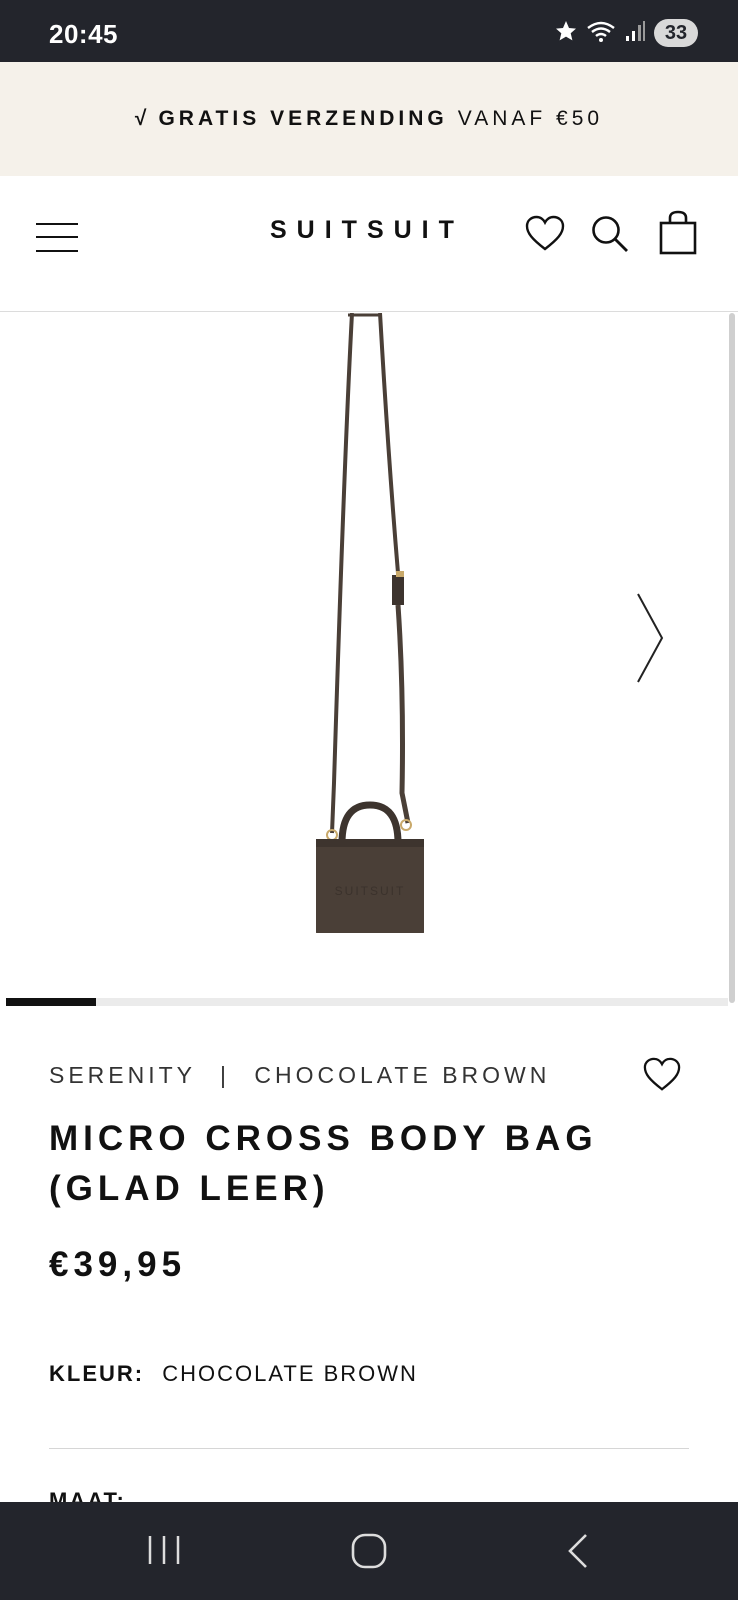 The image size is (738, 1600). Describe the element at coordinates (369, 1448) in the screenshot. I see `divider` at that location.